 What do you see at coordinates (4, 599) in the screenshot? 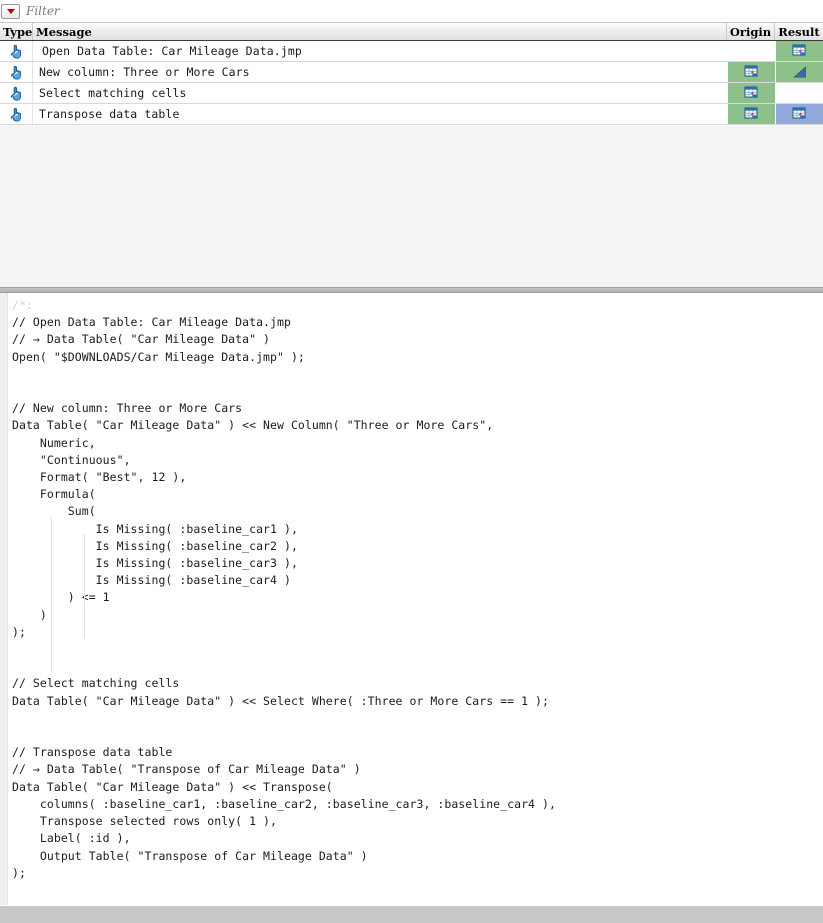
I see `editor-gutter` at bounding box center [4, 599].